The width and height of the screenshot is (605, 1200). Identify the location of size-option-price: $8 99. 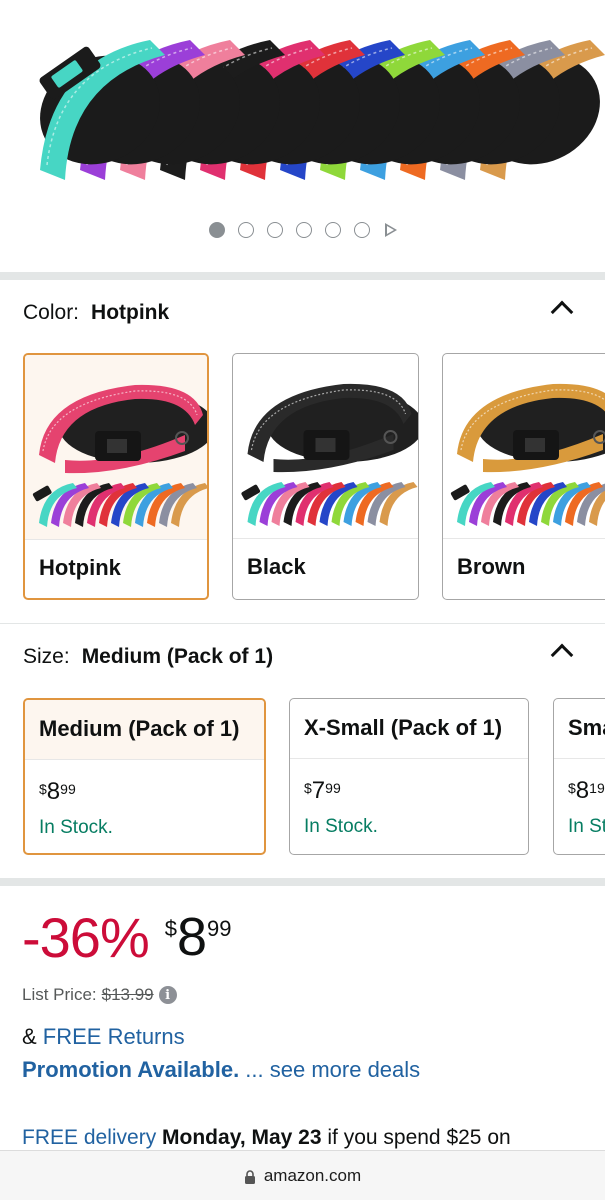
(57, 792).